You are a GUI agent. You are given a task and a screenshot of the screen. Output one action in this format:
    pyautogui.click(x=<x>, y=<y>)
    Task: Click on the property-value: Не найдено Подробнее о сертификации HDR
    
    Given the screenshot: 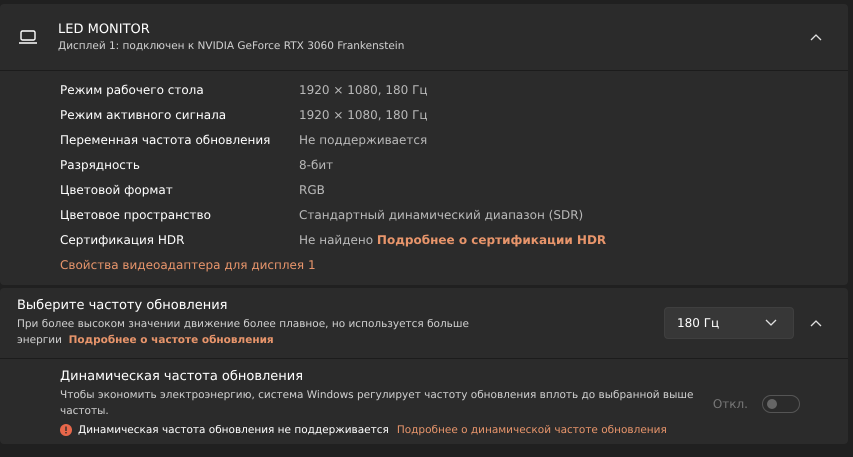 What is the action you would take?
    pyautogui.click(x=453, y=240)
    